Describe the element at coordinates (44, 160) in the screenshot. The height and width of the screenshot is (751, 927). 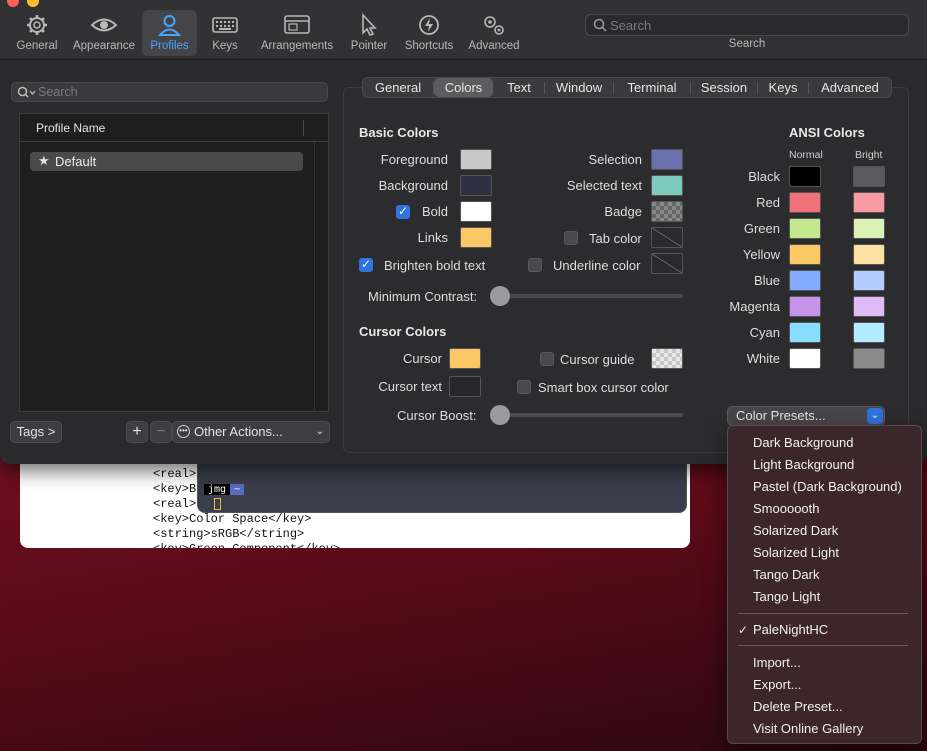
I see `star-icon: ★` at that location.